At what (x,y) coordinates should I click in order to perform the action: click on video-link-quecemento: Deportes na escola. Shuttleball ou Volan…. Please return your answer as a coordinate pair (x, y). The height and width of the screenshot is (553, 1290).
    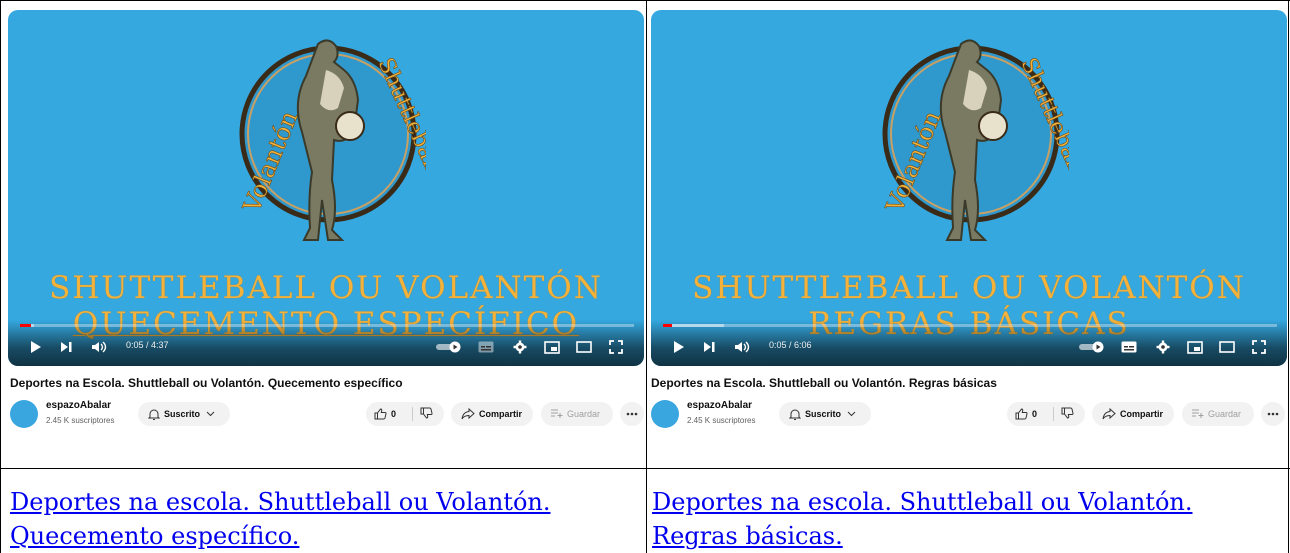
    Looking at the image, I should click on (320, 519).